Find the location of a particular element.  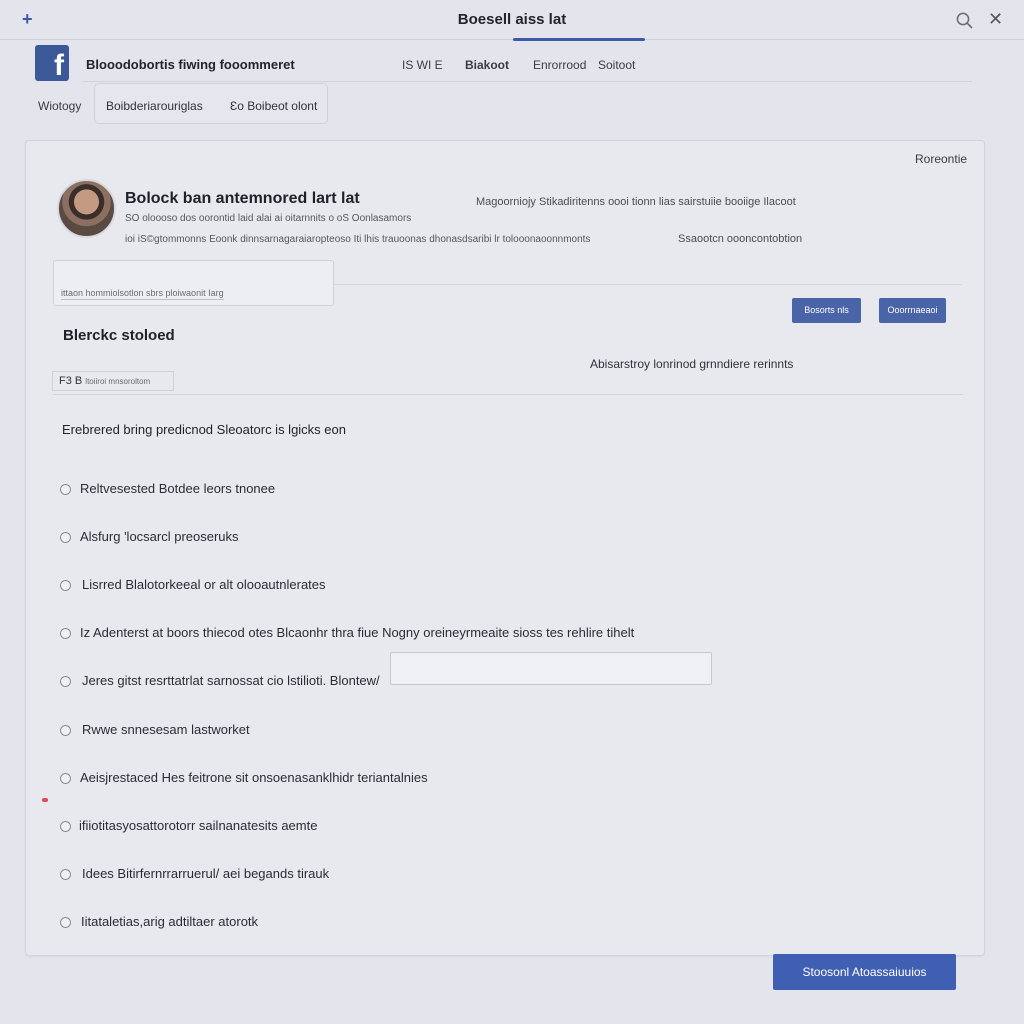

section-title: Blerckc stoloed is located at coordinates (119, 335).